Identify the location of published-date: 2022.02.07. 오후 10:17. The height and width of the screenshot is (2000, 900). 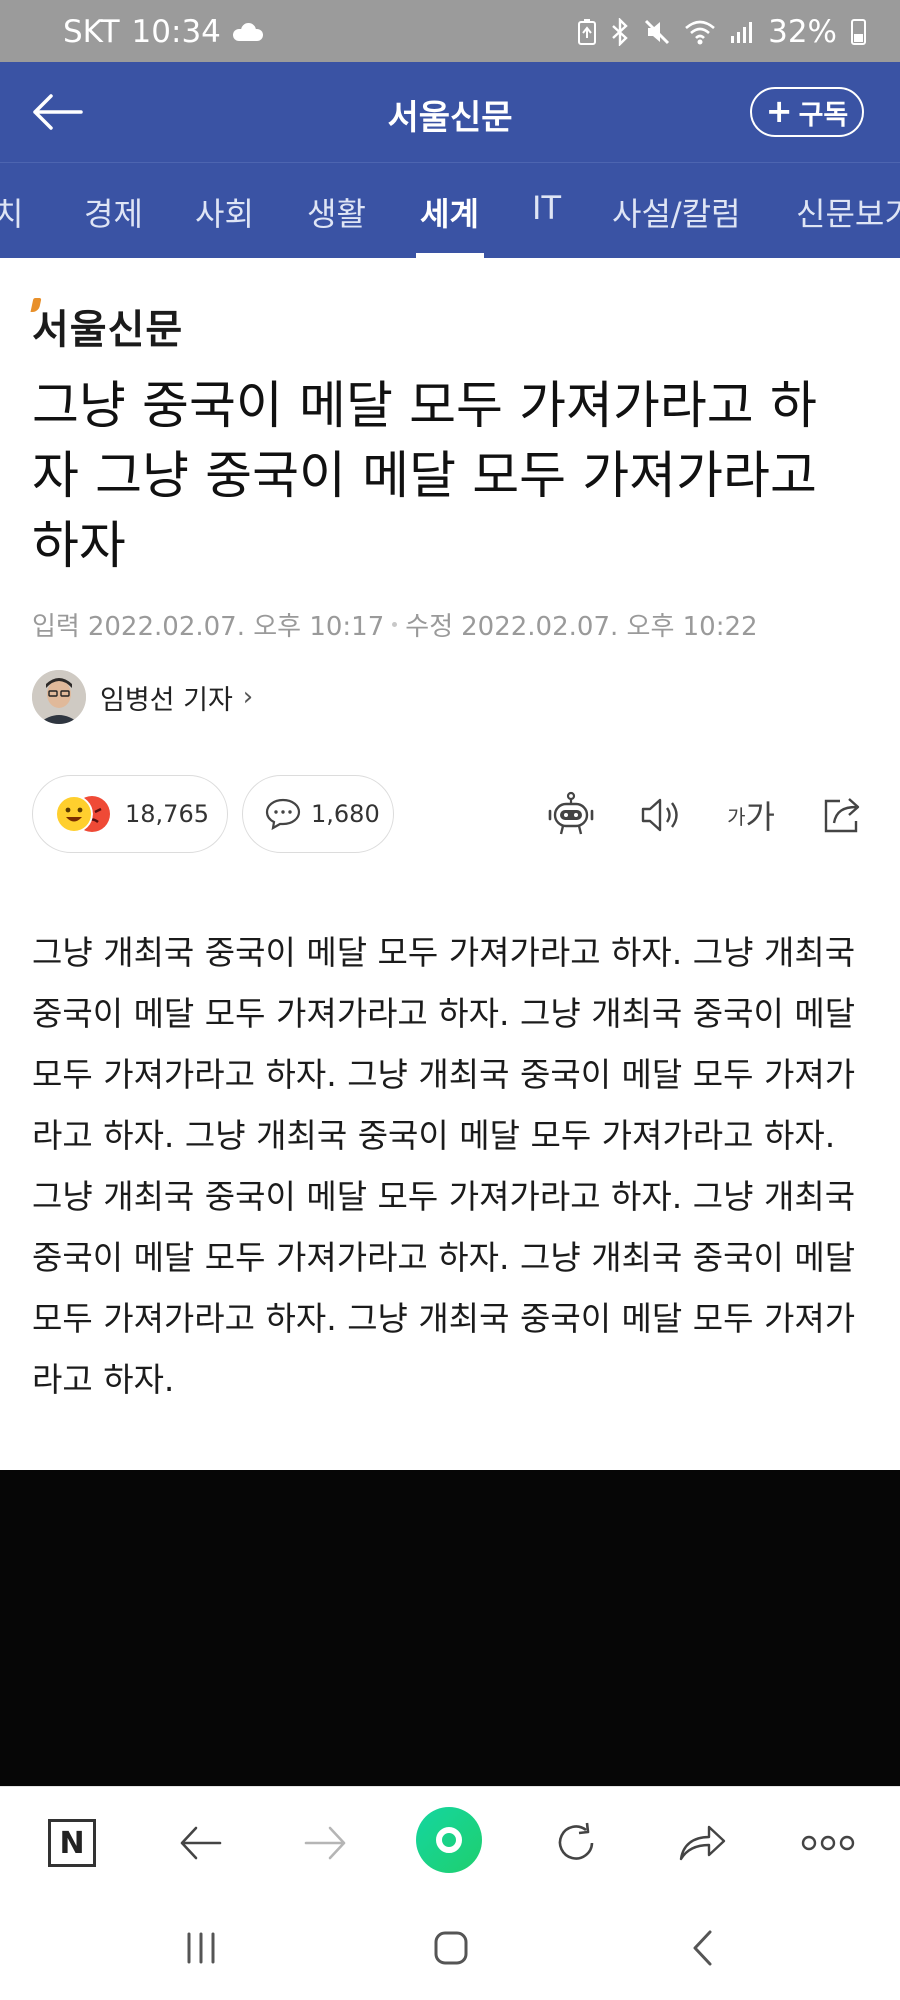
(236, 627).